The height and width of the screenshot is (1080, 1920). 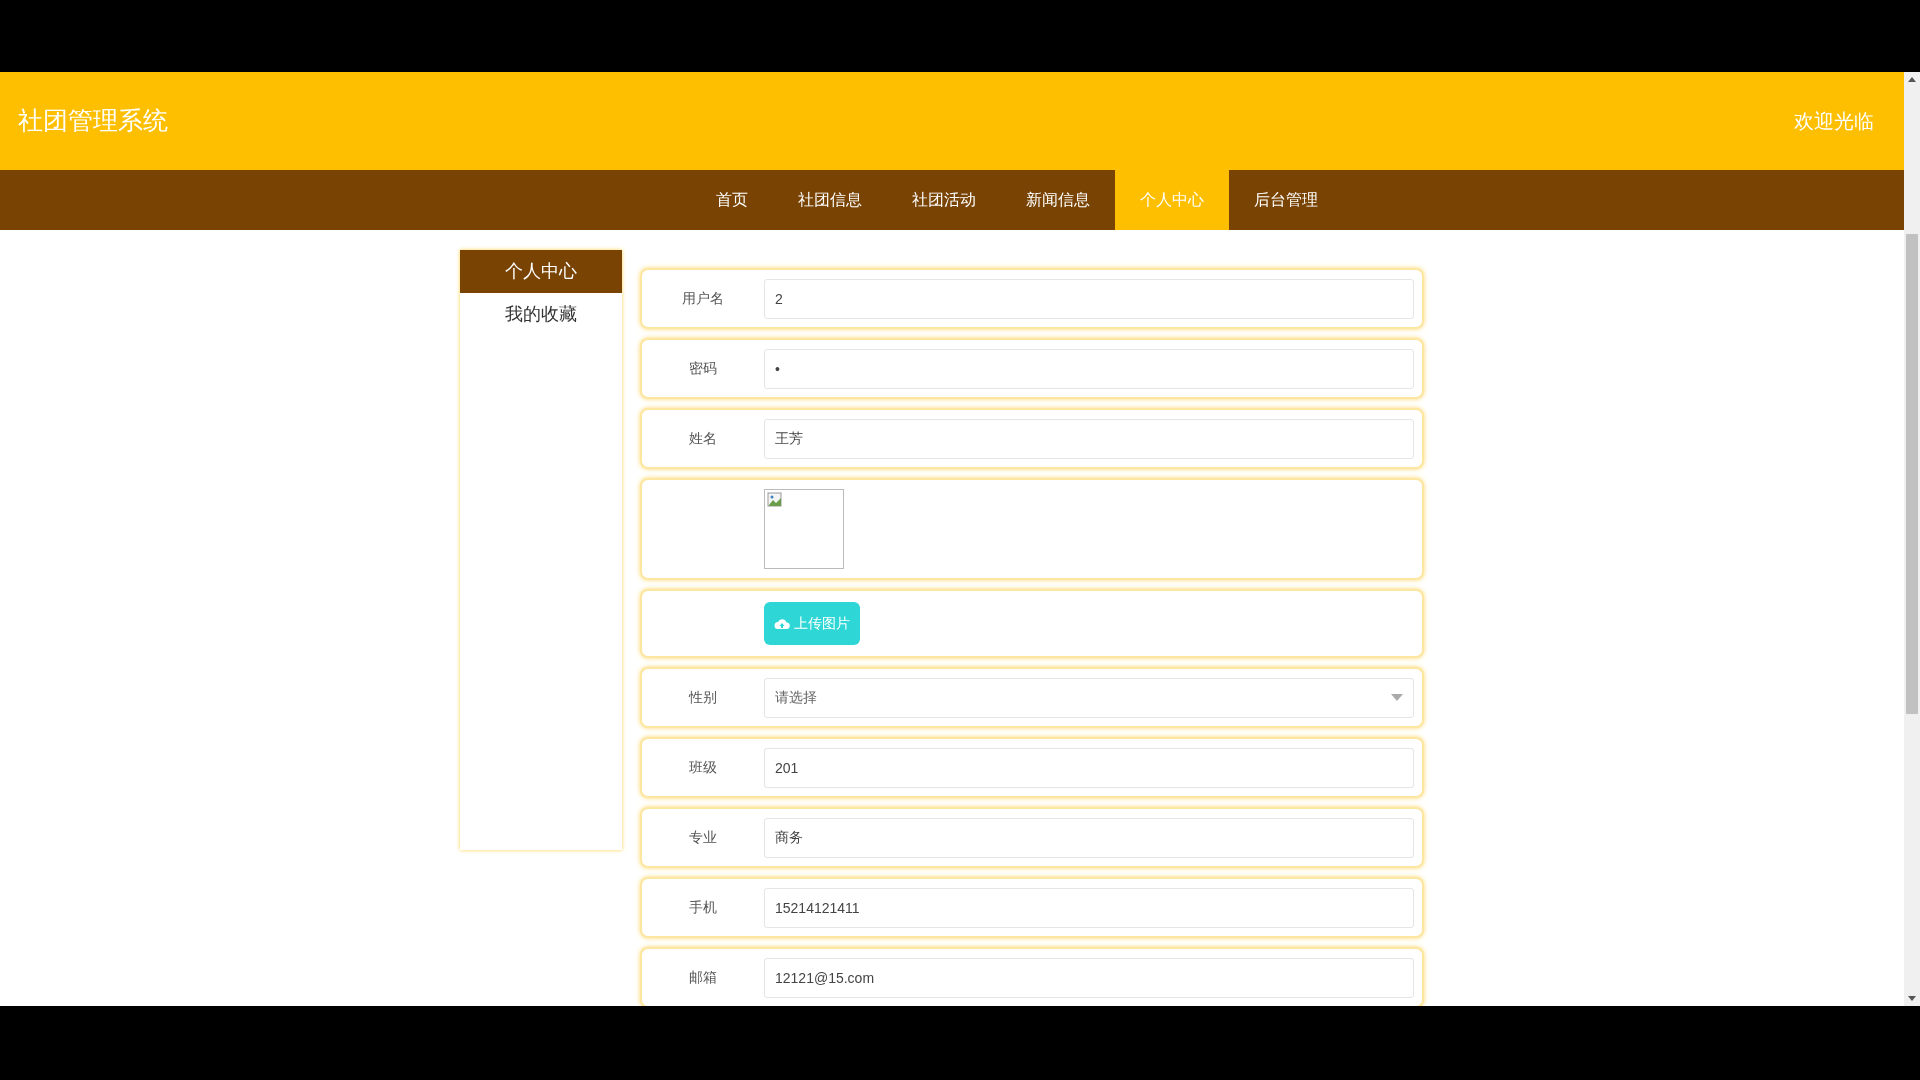 What do you see at coordinates (804, 529) in the screenshot?
I see `broken-image-icon` at bounding box center [804, 529].